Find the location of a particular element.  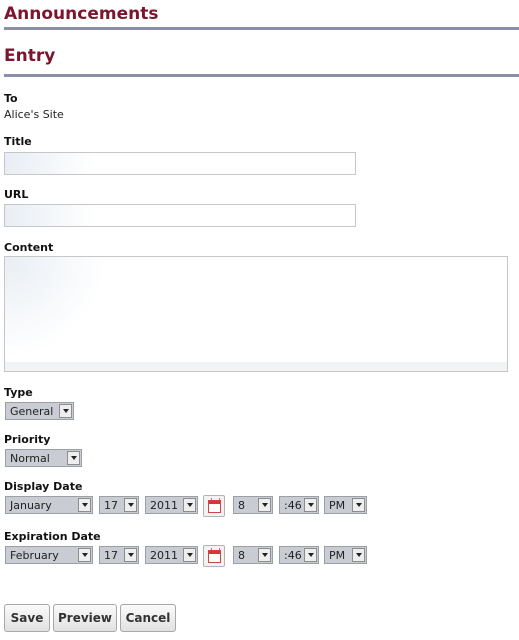

display-ampm-value: PM is located at coordinates (337, 505).